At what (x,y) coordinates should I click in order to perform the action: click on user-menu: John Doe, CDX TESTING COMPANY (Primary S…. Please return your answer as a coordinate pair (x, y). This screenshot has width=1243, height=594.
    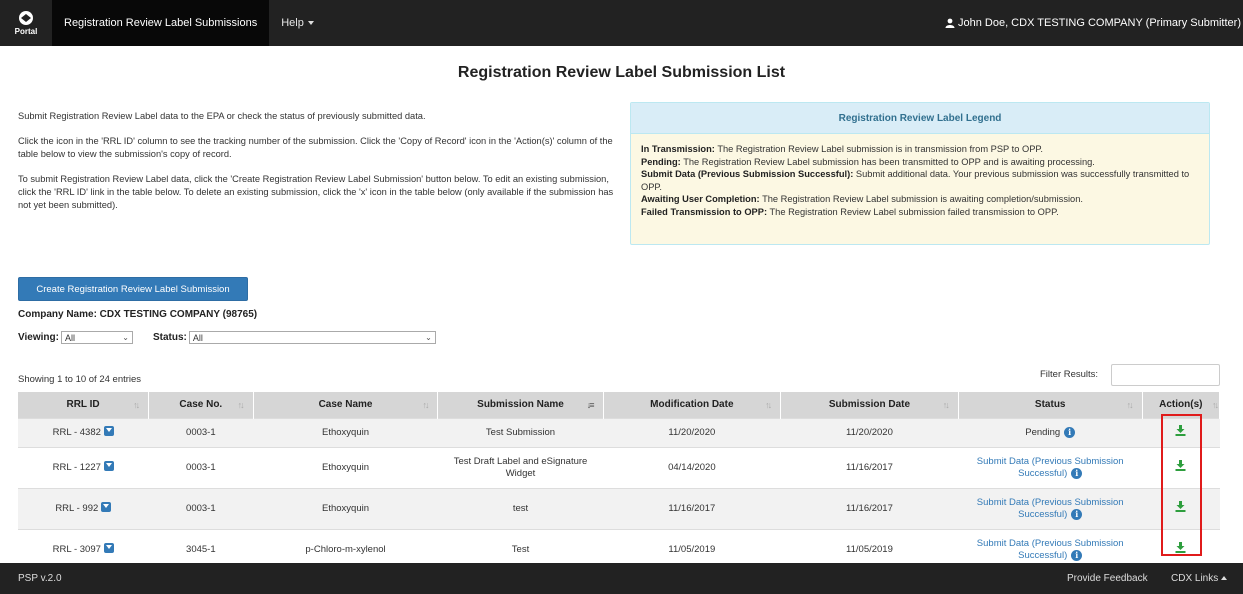
    Looking at the image, I should click on (1094, 23).